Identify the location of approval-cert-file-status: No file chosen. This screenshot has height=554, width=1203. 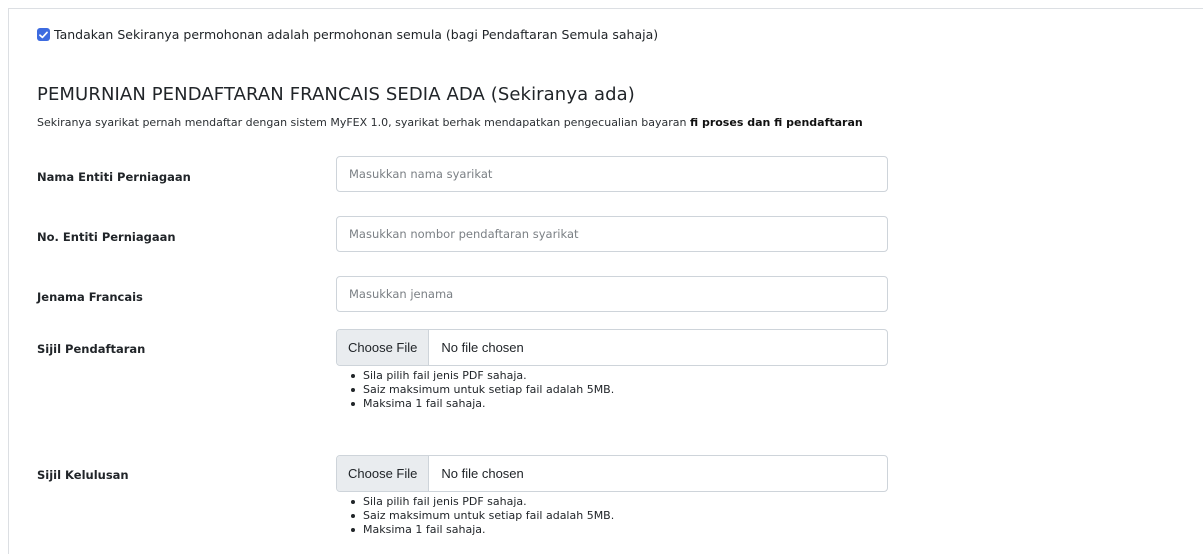
(482, 473).